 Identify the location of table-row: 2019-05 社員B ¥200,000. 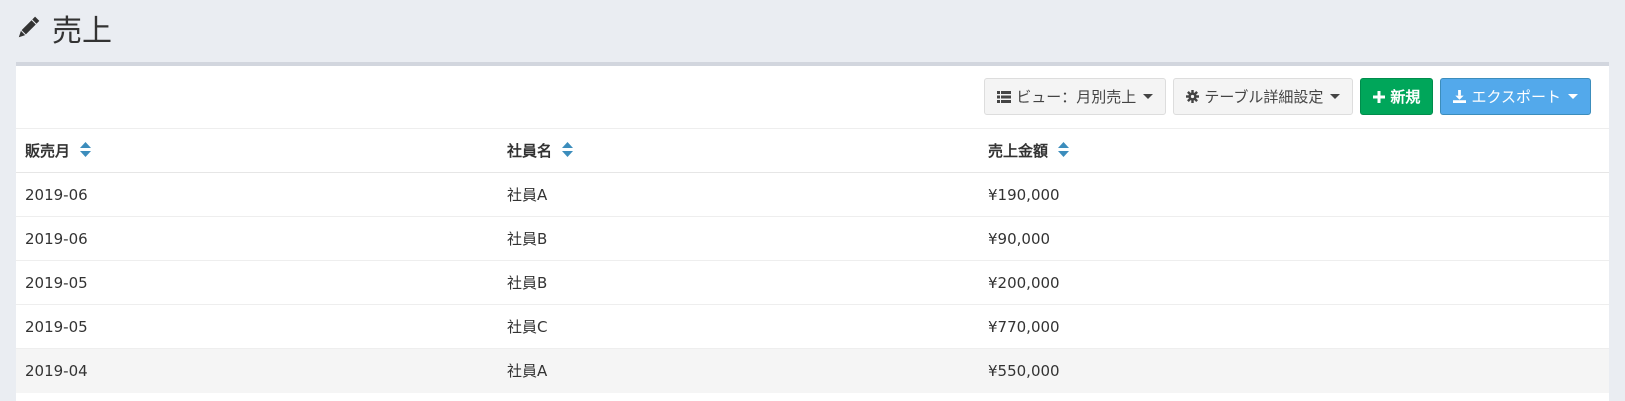
(812, 282).